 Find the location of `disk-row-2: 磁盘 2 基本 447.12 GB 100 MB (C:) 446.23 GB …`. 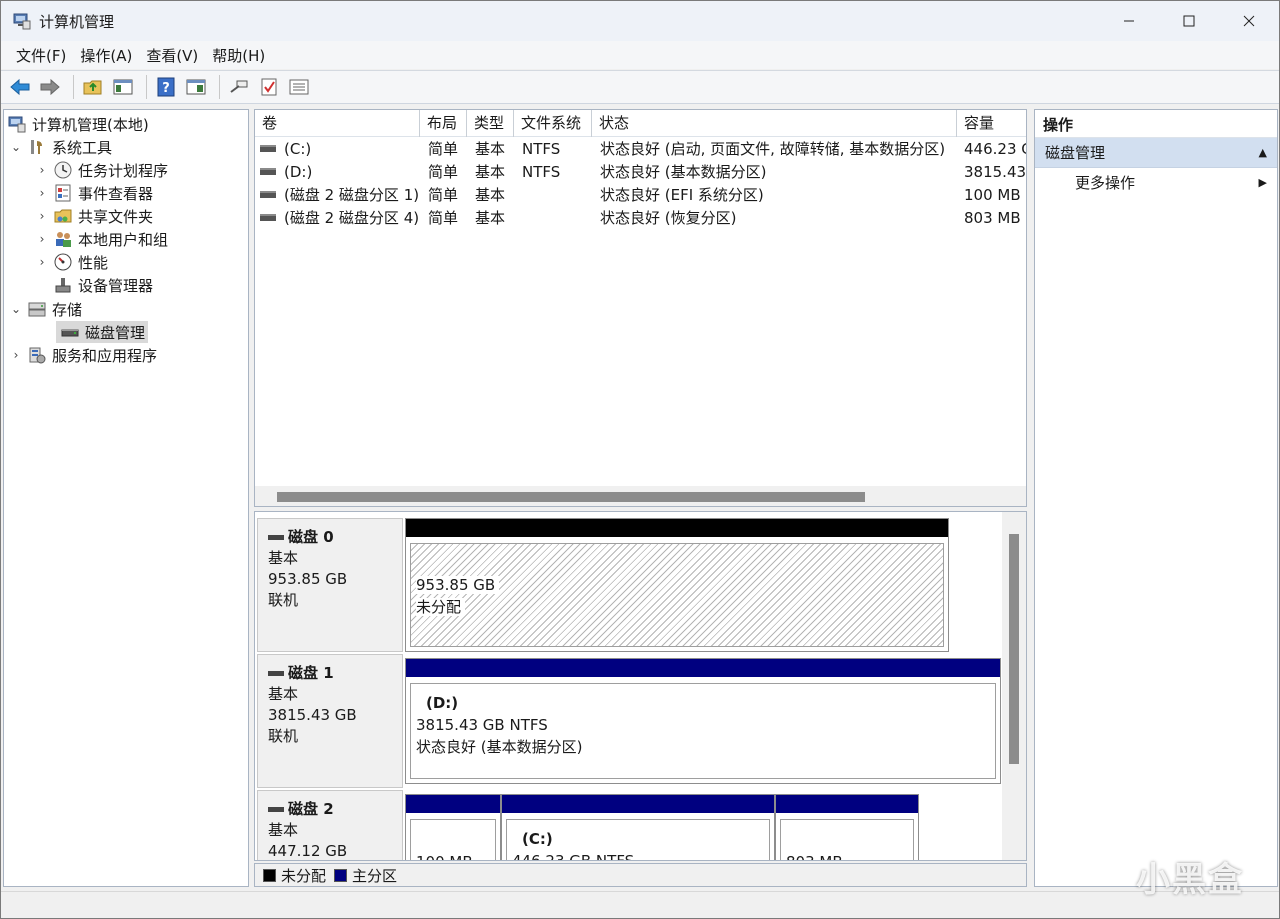

disk-row-2: 磁盘 2 基本 447.12 GB 100 MB (C:) 446.23 GB … is located at coordinates (629, 824).